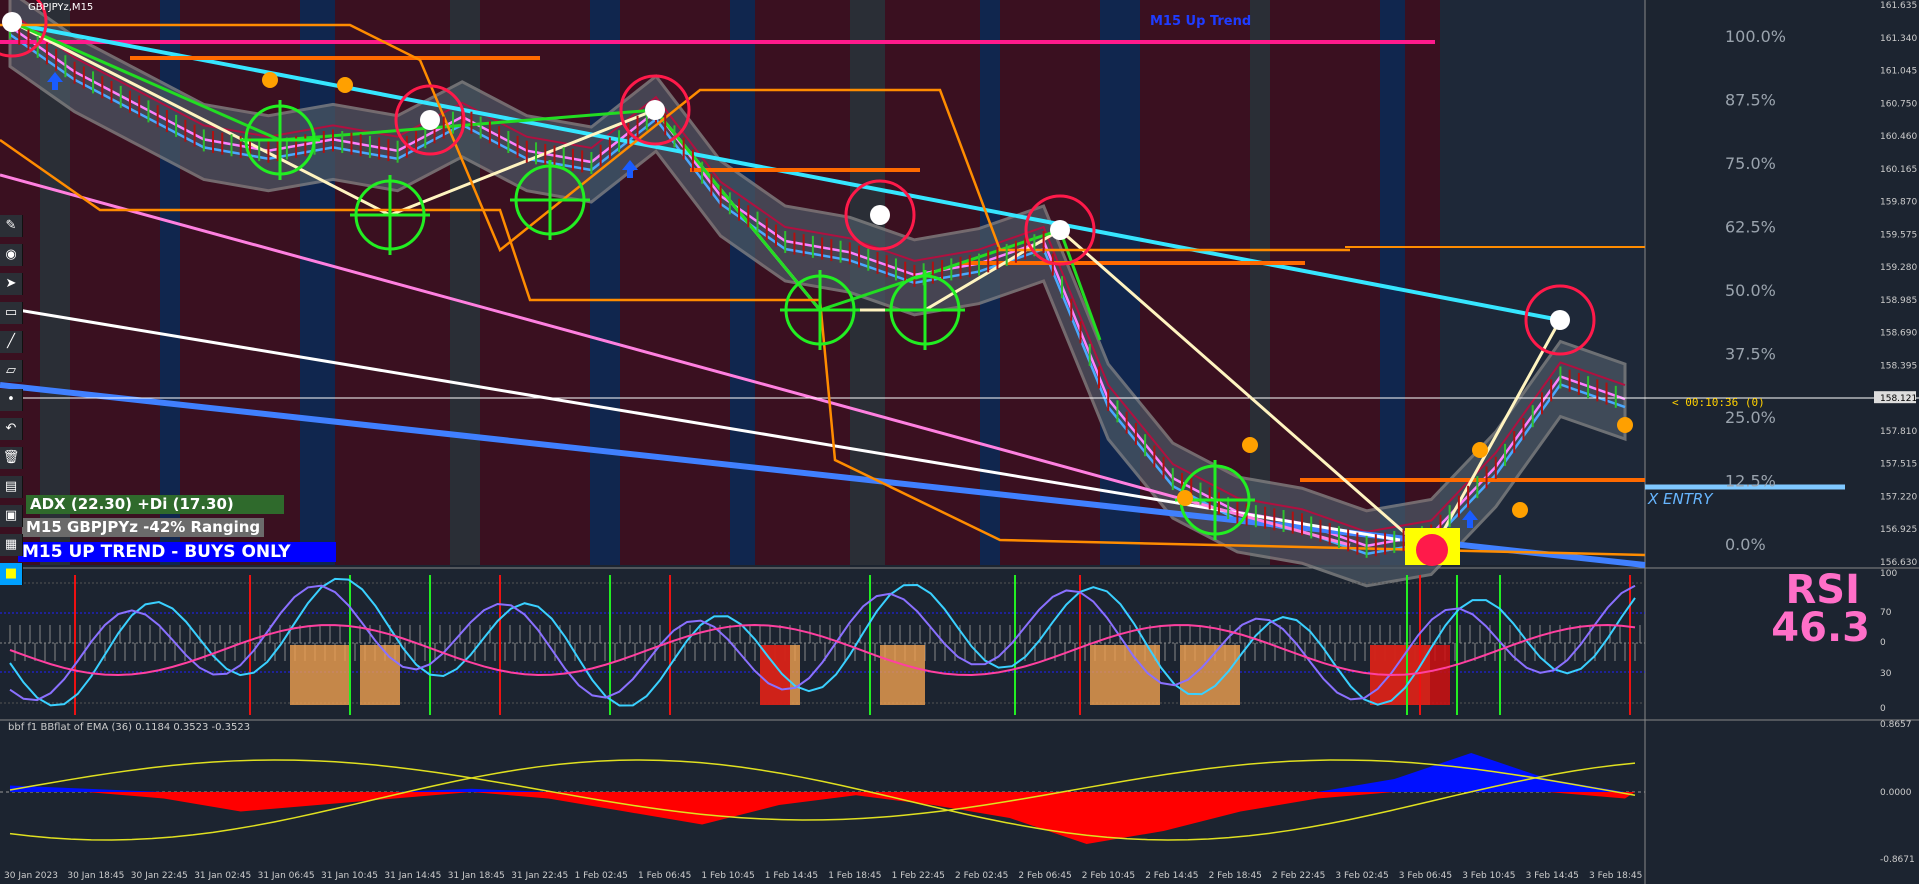  I want to click on fib-level-label: 0.0%, so click(1745, 544).